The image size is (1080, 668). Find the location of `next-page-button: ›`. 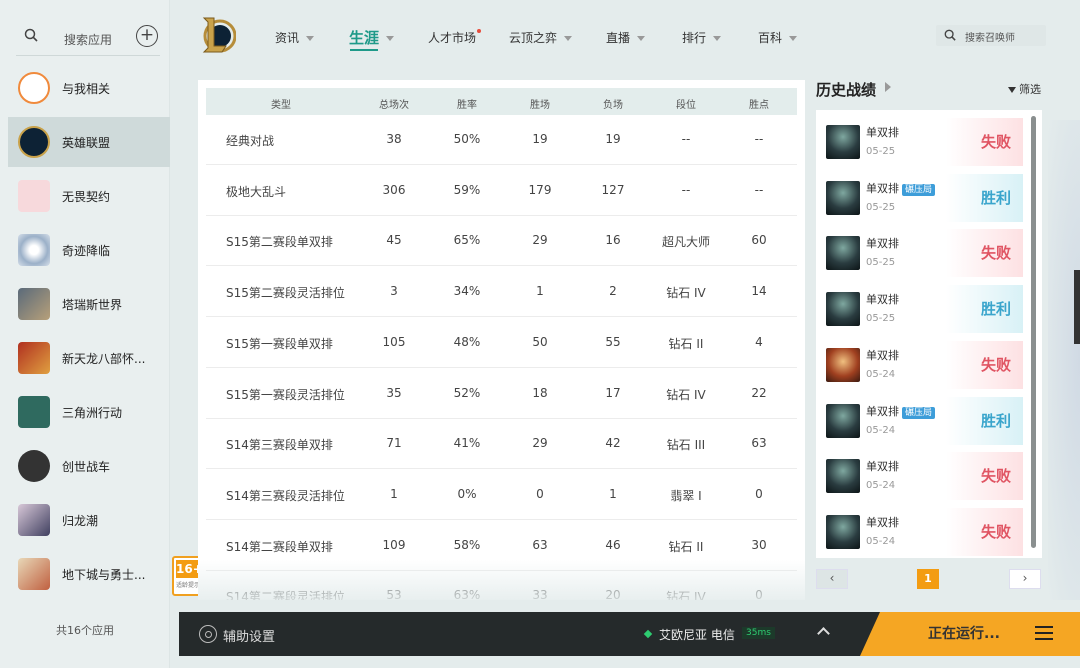

next-page-button: › is located at coordinates (1025, 579).